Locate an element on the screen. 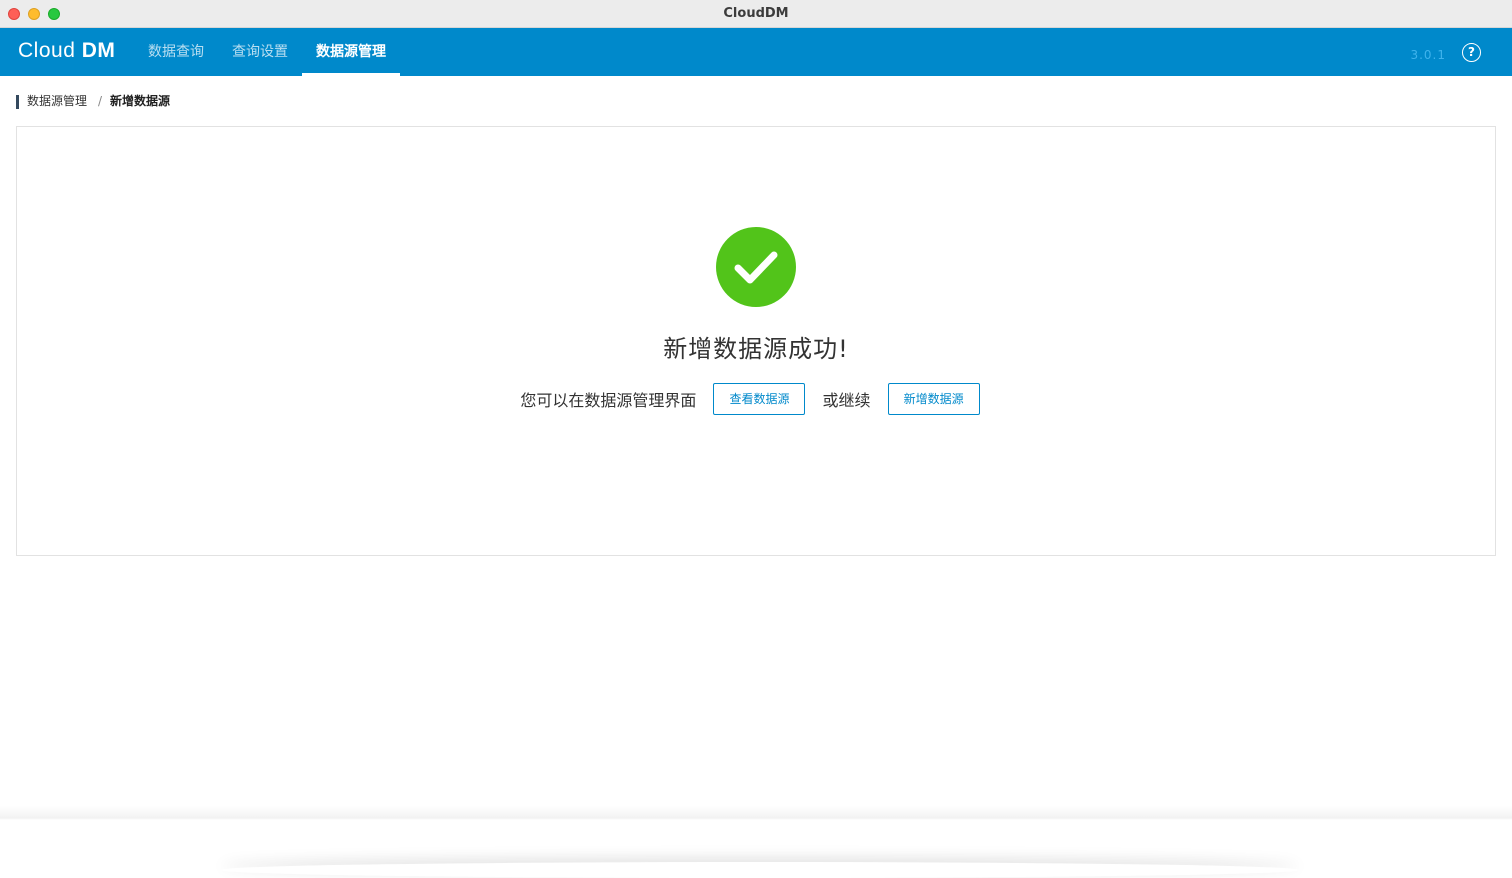  window-title: CloudDM is located at coordinates (756, 13).